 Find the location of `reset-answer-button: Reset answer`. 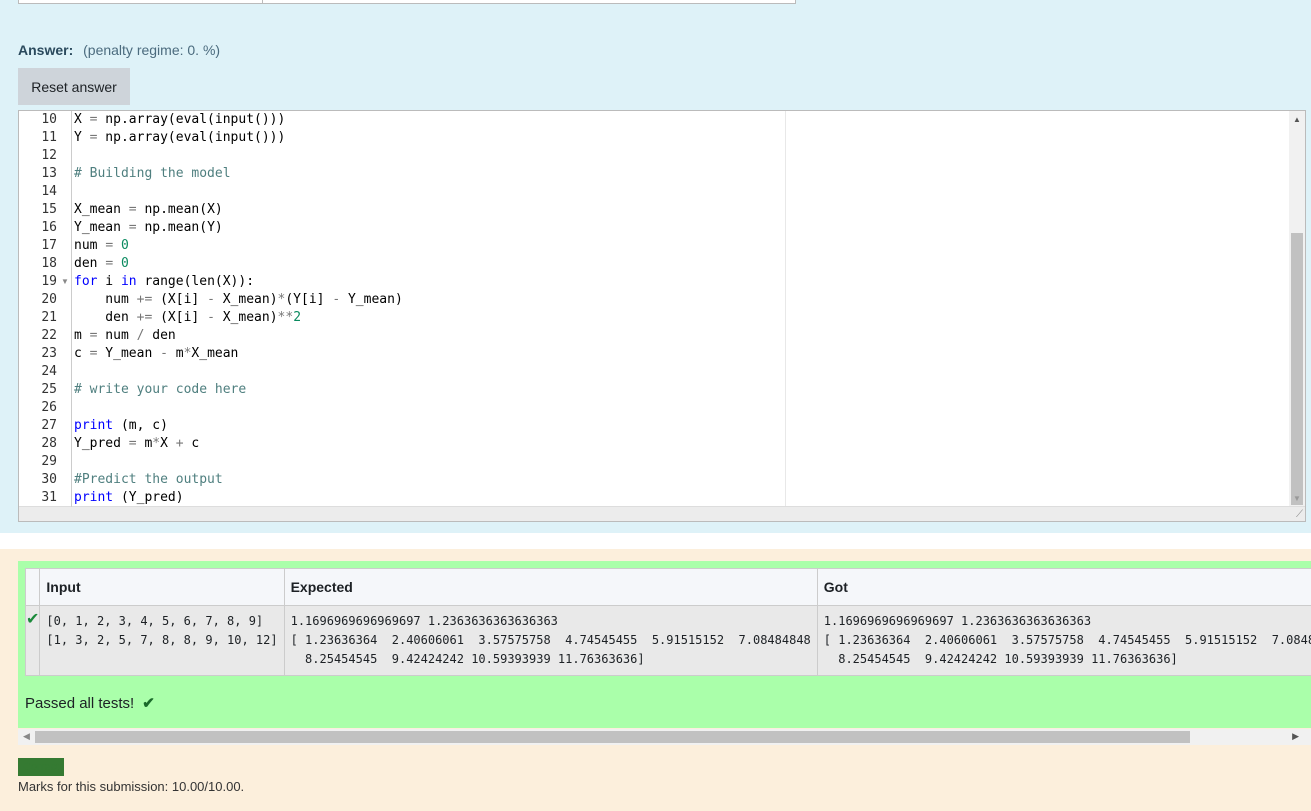

reset-answer-button: Reset answer is located at coordinates (74, 86).